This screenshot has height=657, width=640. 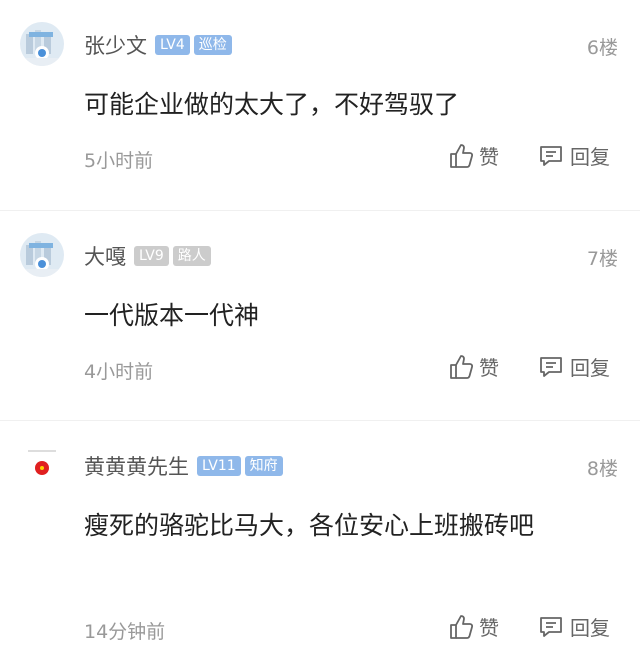 What do you see at coordinates (602, 259) in the screenshot?
I see `floor-number: 7楼` at bounding box center [602, 259].